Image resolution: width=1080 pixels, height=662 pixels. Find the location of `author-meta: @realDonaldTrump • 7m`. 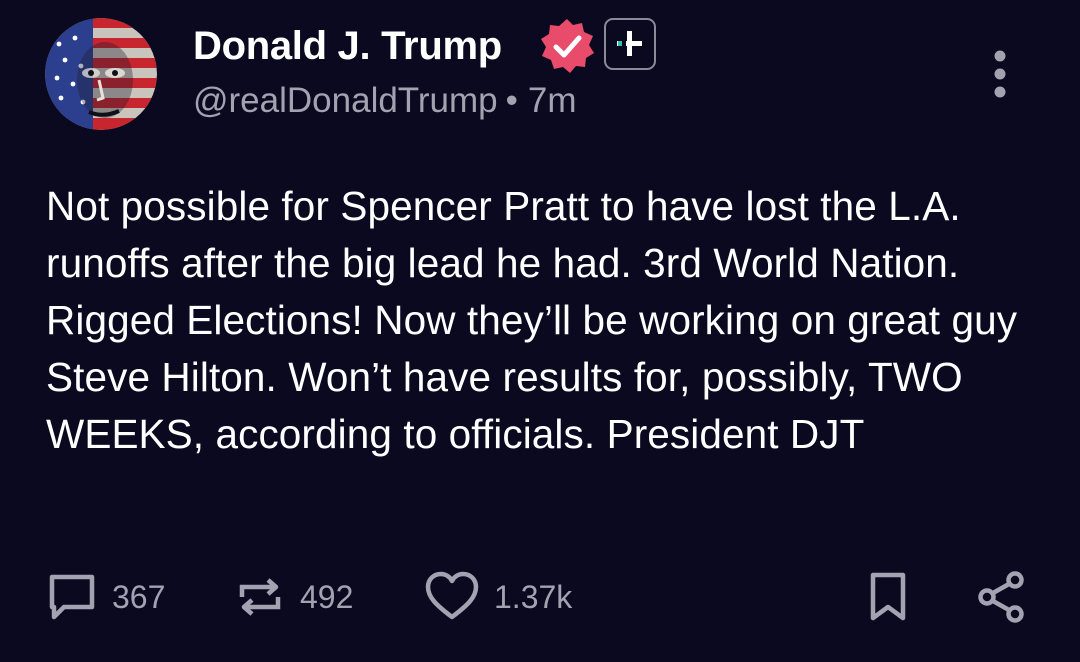

author-meta: @realDonaldTrump • 7m is located at coordinates (385, 101).